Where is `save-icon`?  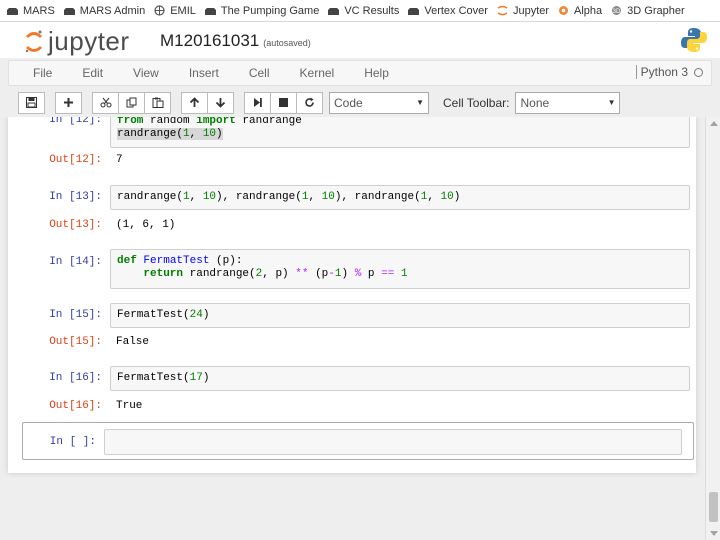 save-icon is located at coordinates (31, 102).